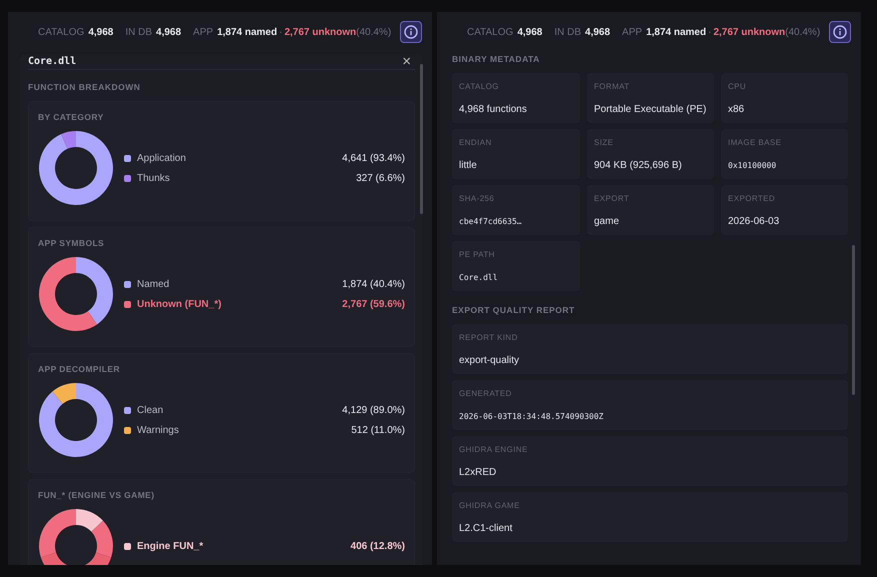 This screenshot has height=577, width=877. Describe the element at coordinates (489, 360) in the screenshot. I see `field-value: export-quality` at that location.